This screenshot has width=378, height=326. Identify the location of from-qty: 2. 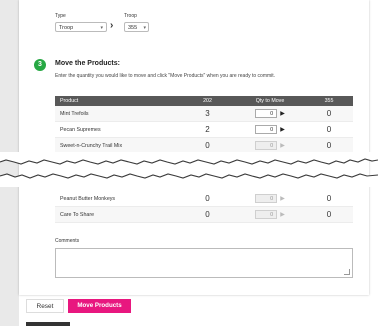
(207, 129).